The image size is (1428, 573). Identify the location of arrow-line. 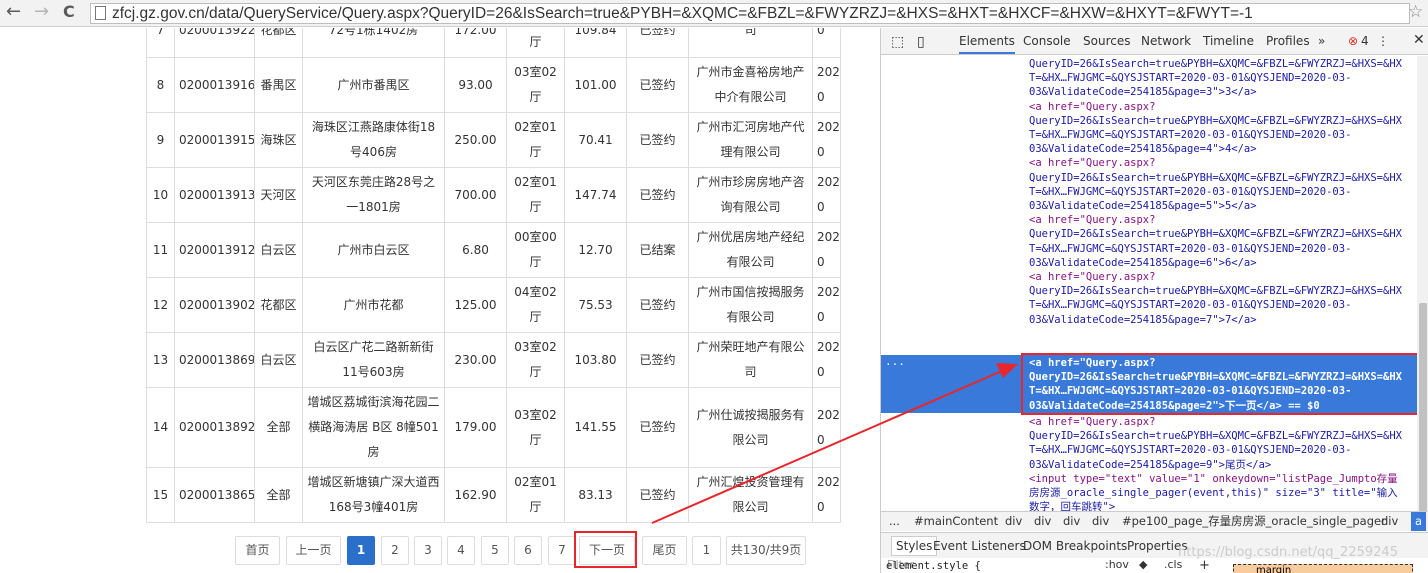
(828, 446).